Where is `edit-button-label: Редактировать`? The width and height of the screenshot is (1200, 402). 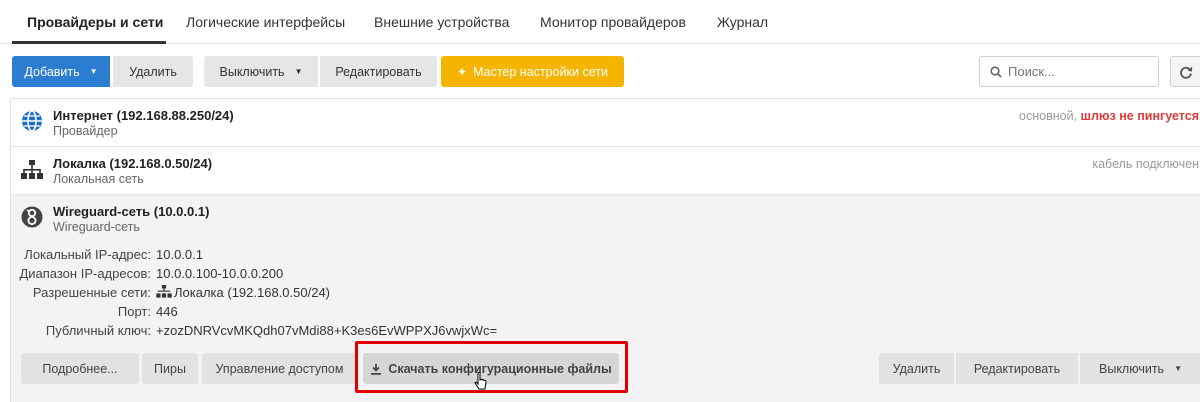 edit-button-label: Редактировать is located at coordinates (378, 71).